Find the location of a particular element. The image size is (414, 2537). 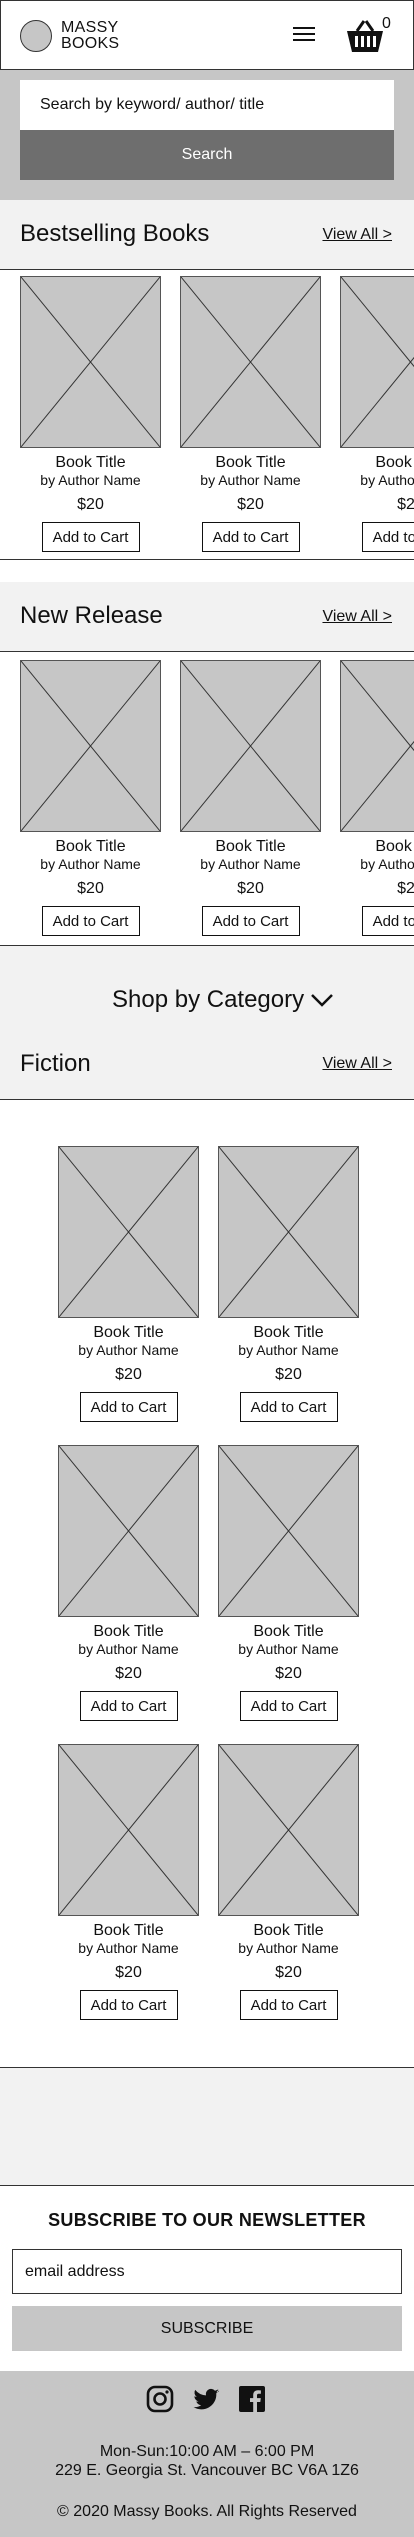

section-title: Bestselling Books is located at coordinates (115, 233).